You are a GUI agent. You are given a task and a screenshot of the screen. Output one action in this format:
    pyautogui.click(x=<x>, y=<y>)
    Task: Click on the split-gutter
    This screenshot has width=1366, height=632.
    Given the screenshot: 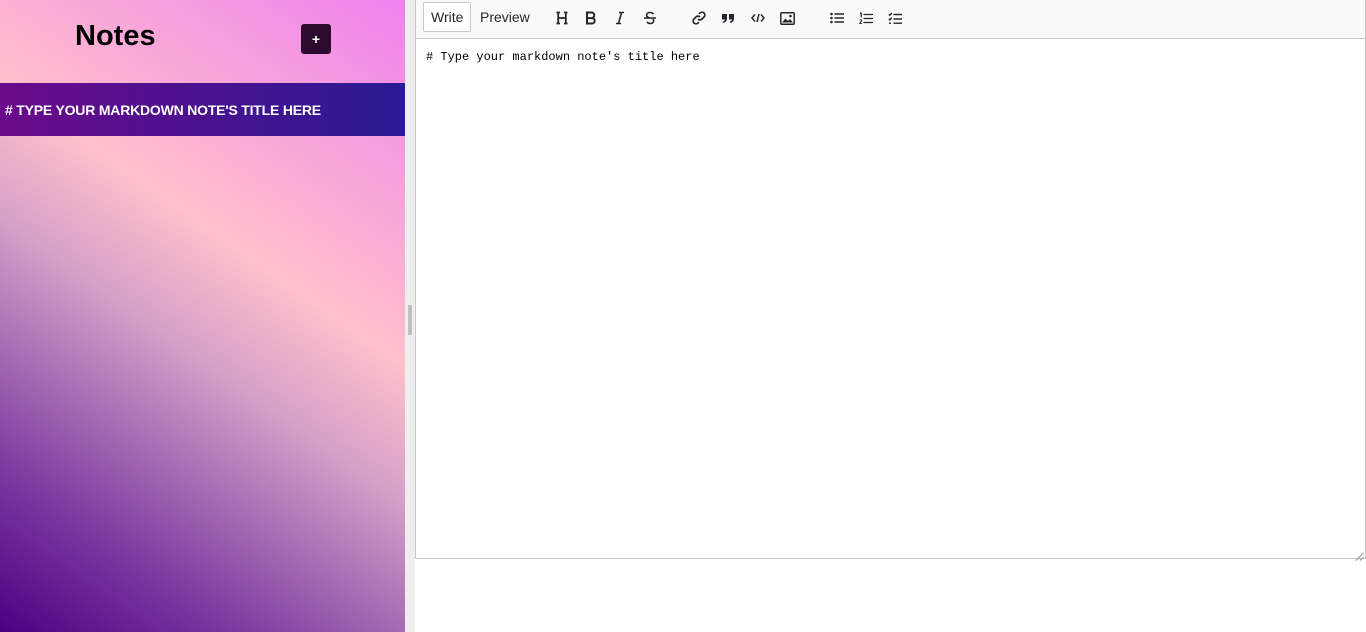 What is the action you would take?
    pyautogui.click(x=410, y=316)
    